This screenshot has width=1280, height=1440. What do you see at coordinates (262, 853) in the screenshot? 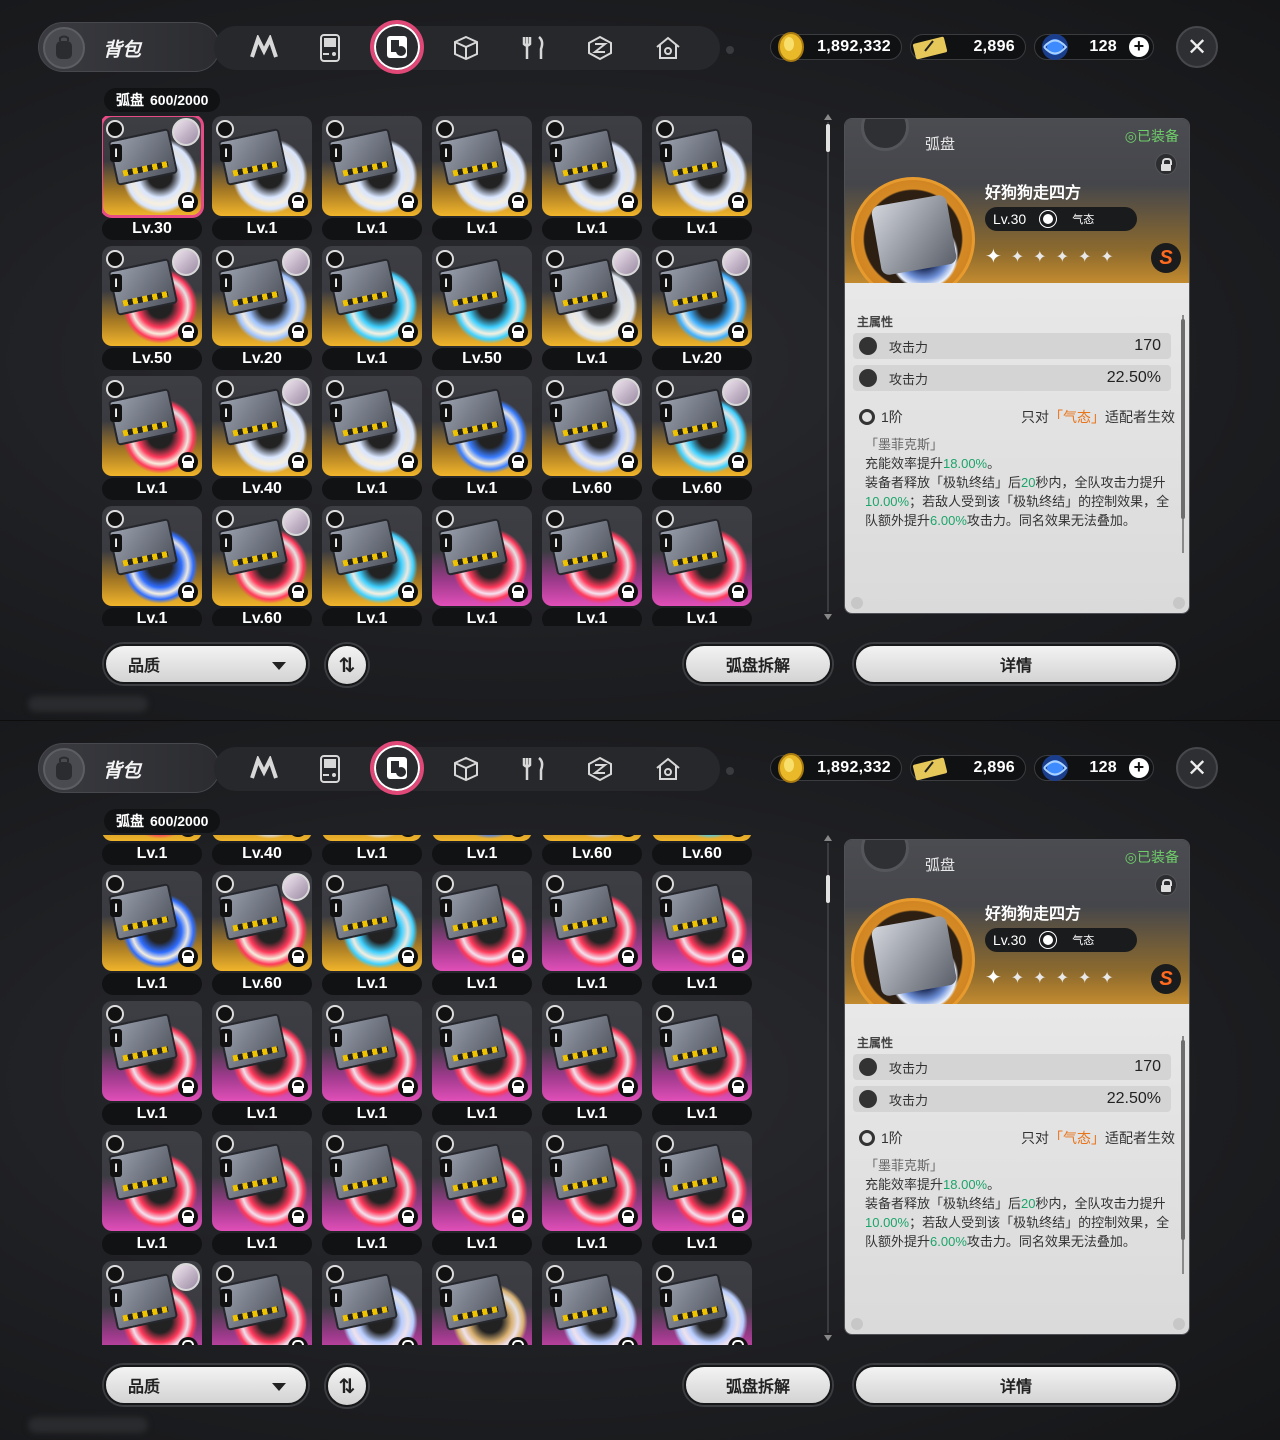
I see `disc-item: I Lv.40` at bounding box center [262, 853].